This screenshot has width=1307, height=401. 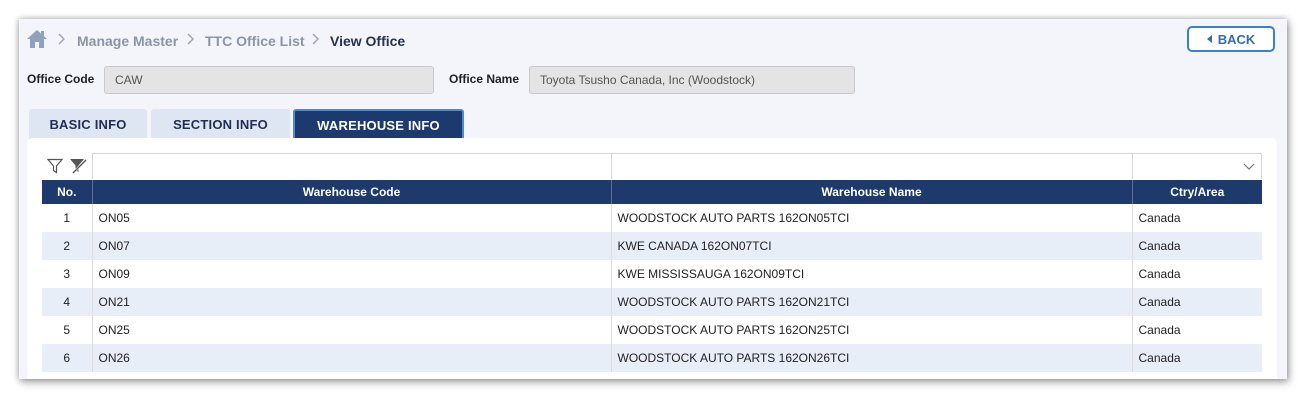 I want to click on col-header-ctry-area: Ctry/Area, so click(x=1196, y=192).